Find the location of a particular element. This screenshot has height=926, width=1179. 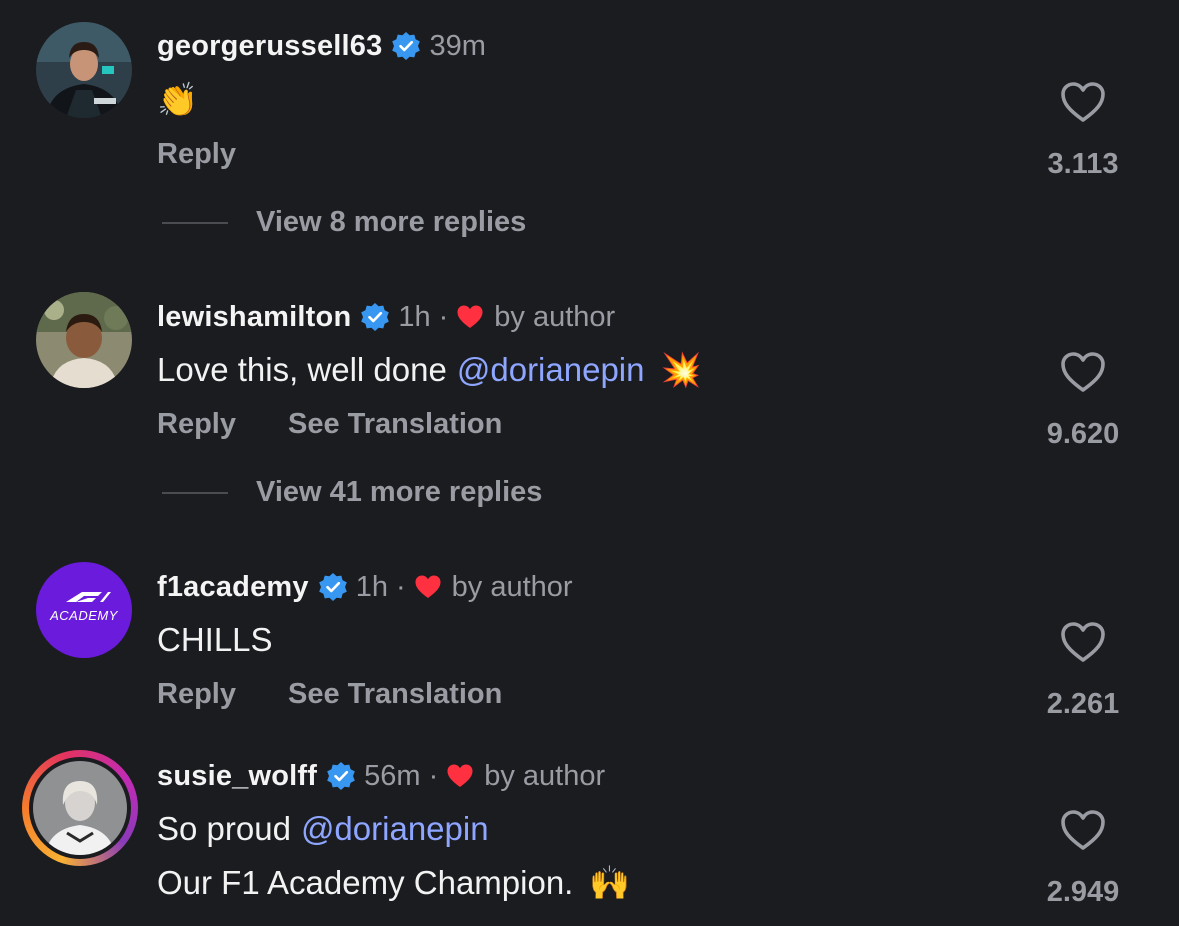

raising-hands-emoji: 🙌 is located at coordinates (610, 882).